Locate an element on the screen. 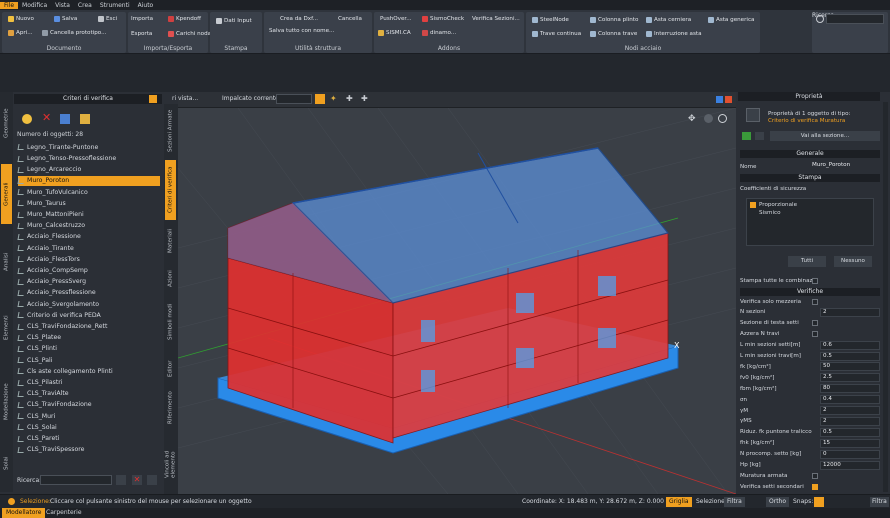  tab-criteri-verifica: Criteri di verifica is located at coordinates (170, 190).